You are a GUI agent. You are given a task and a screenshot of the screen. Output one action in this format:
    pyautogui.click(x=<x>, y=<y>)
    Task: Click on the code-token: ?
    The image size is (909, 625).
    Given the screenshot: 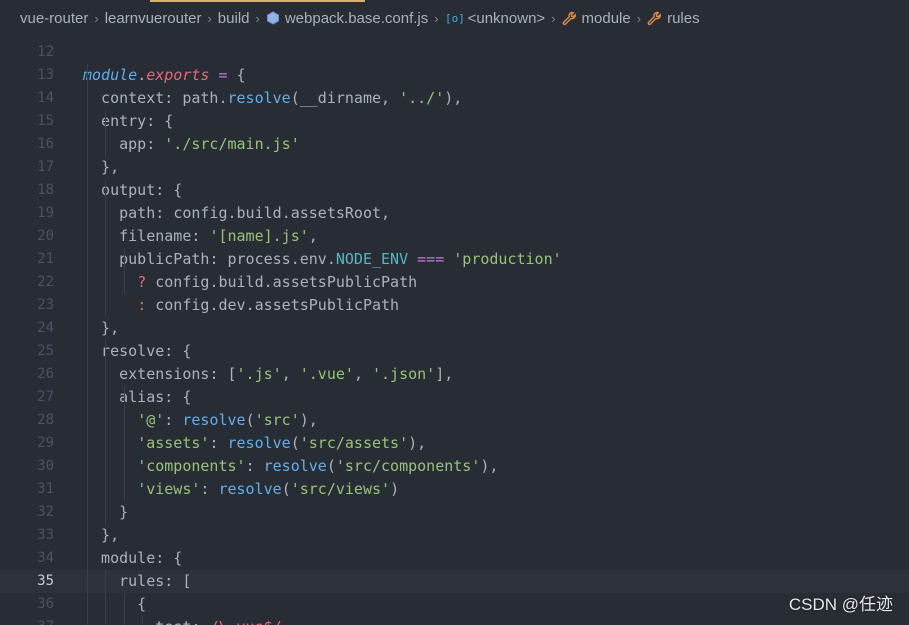 What is the action you would take?
    pyautogui.click(x=142, y=282)
    